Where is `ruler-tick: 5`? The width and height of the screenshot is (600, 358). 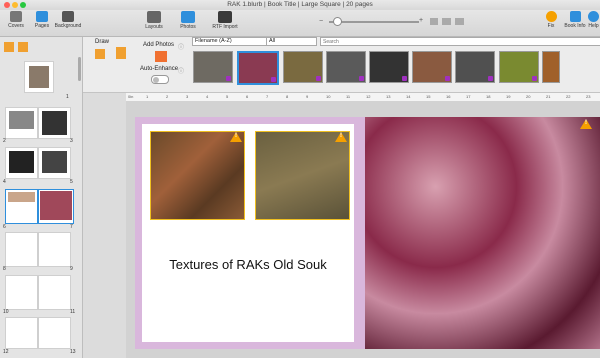 ruler-tick: 5 is located at coordinates (227, 96).